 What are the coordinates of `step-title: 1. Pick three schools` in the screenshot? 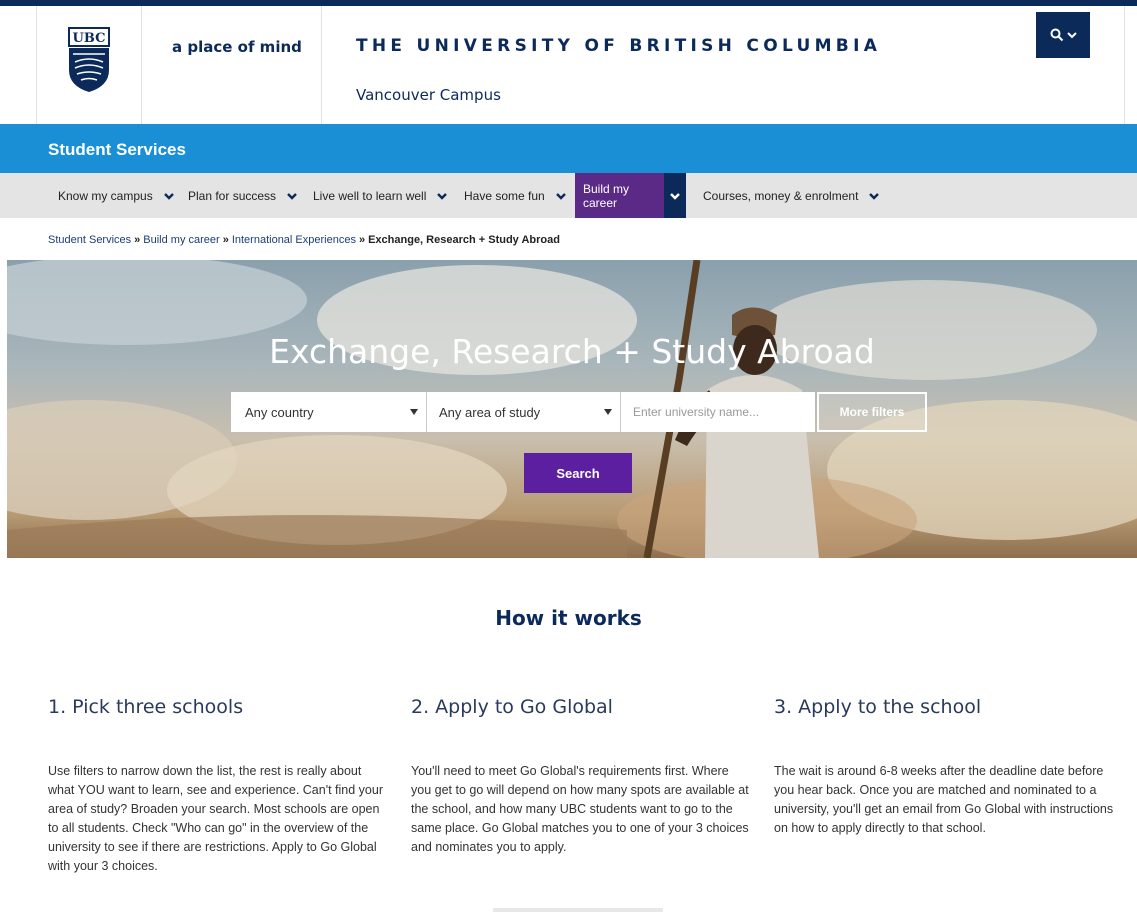 It's located at (146, 707).